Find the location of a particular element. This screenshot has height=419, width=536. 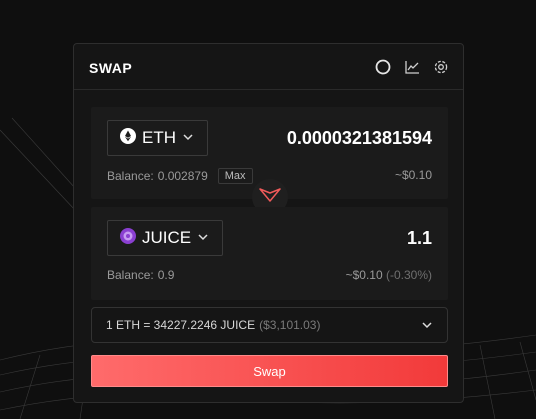

header-actions is located at coordinates (411, 66).